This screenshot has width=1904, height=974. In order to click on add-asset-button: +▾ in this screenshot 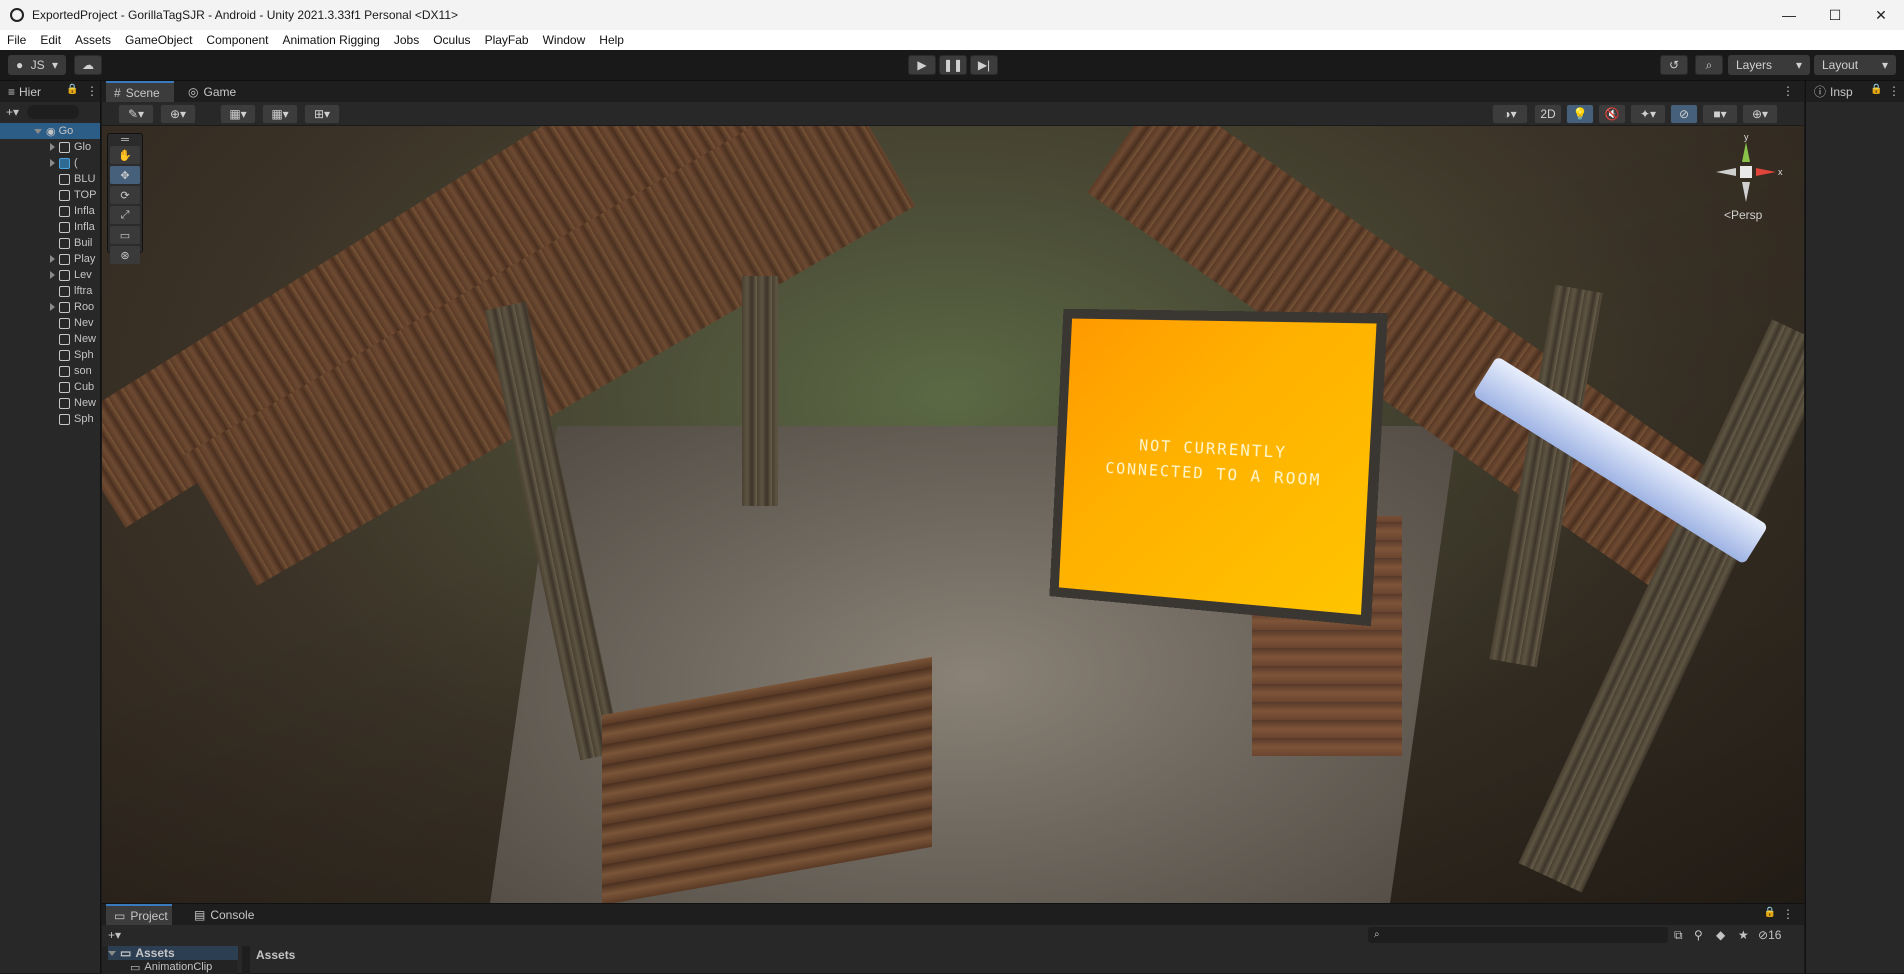, I will do `click(114, 935)`.